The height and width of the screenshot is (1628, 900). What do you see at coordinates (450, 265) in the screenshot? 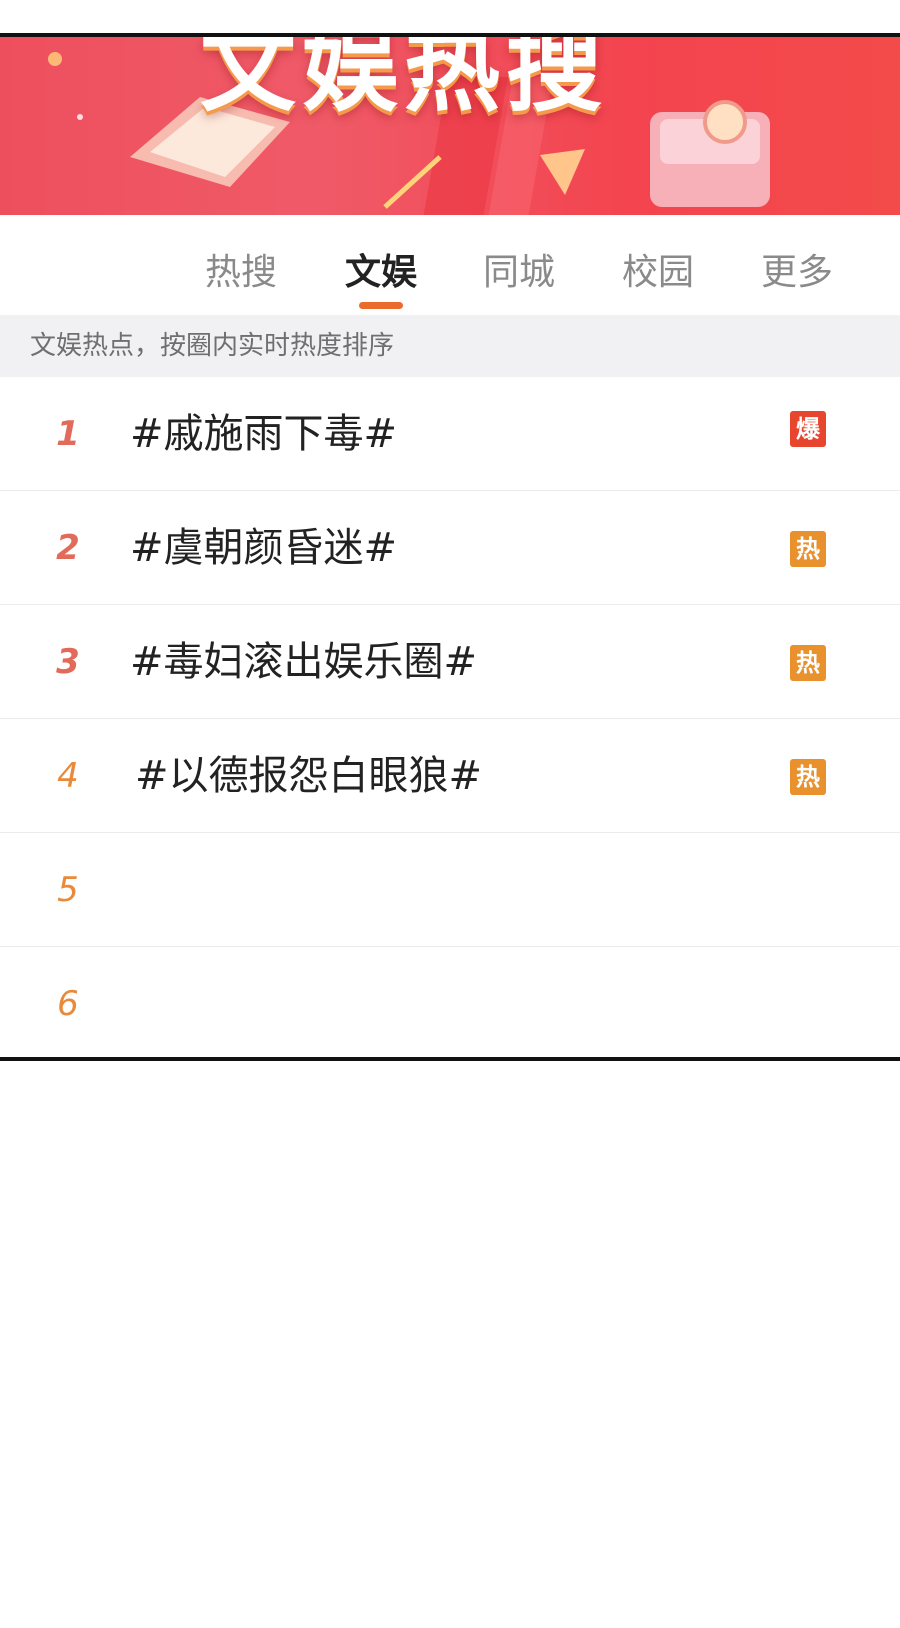
I see `tab-bar: 热搜 文娱 同城 校园 更多` at bounding box center [450, 265].